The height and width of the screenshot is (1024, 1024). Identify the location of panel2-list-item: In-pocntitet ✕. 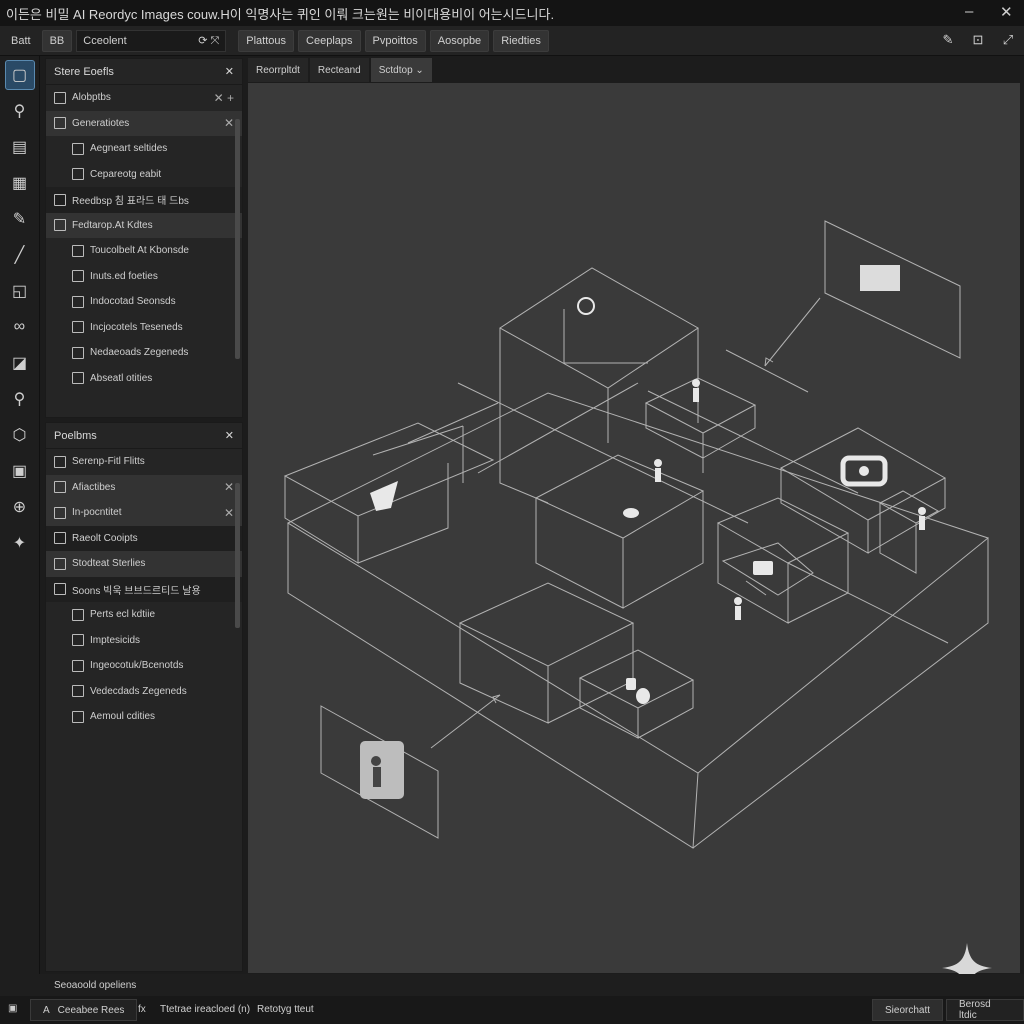
(144, 513).